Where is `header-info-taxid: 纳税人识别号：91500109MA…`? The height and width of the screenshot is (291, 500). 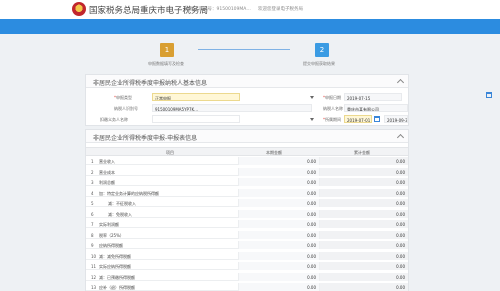
header-info-taxid: 纳税人识别号：91500109MA… is located at coordinates (218, 9).